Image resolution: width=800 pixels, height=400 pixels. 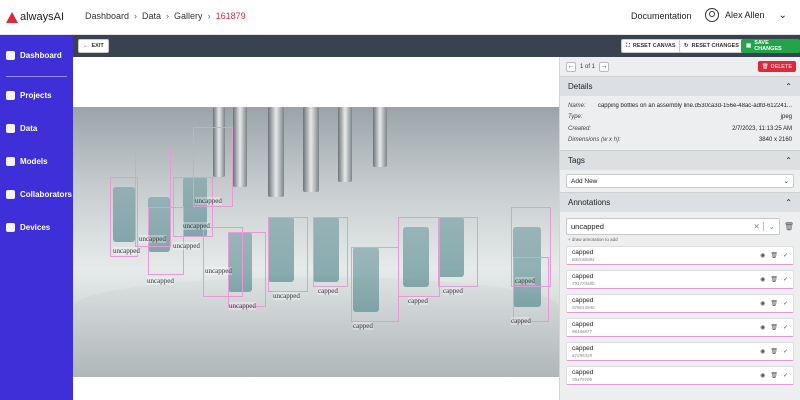 What do you see at coordinates (680, 118) in the screenshot?
I see `detail-row: Type: jpeg` at bounding box center [680, 118].